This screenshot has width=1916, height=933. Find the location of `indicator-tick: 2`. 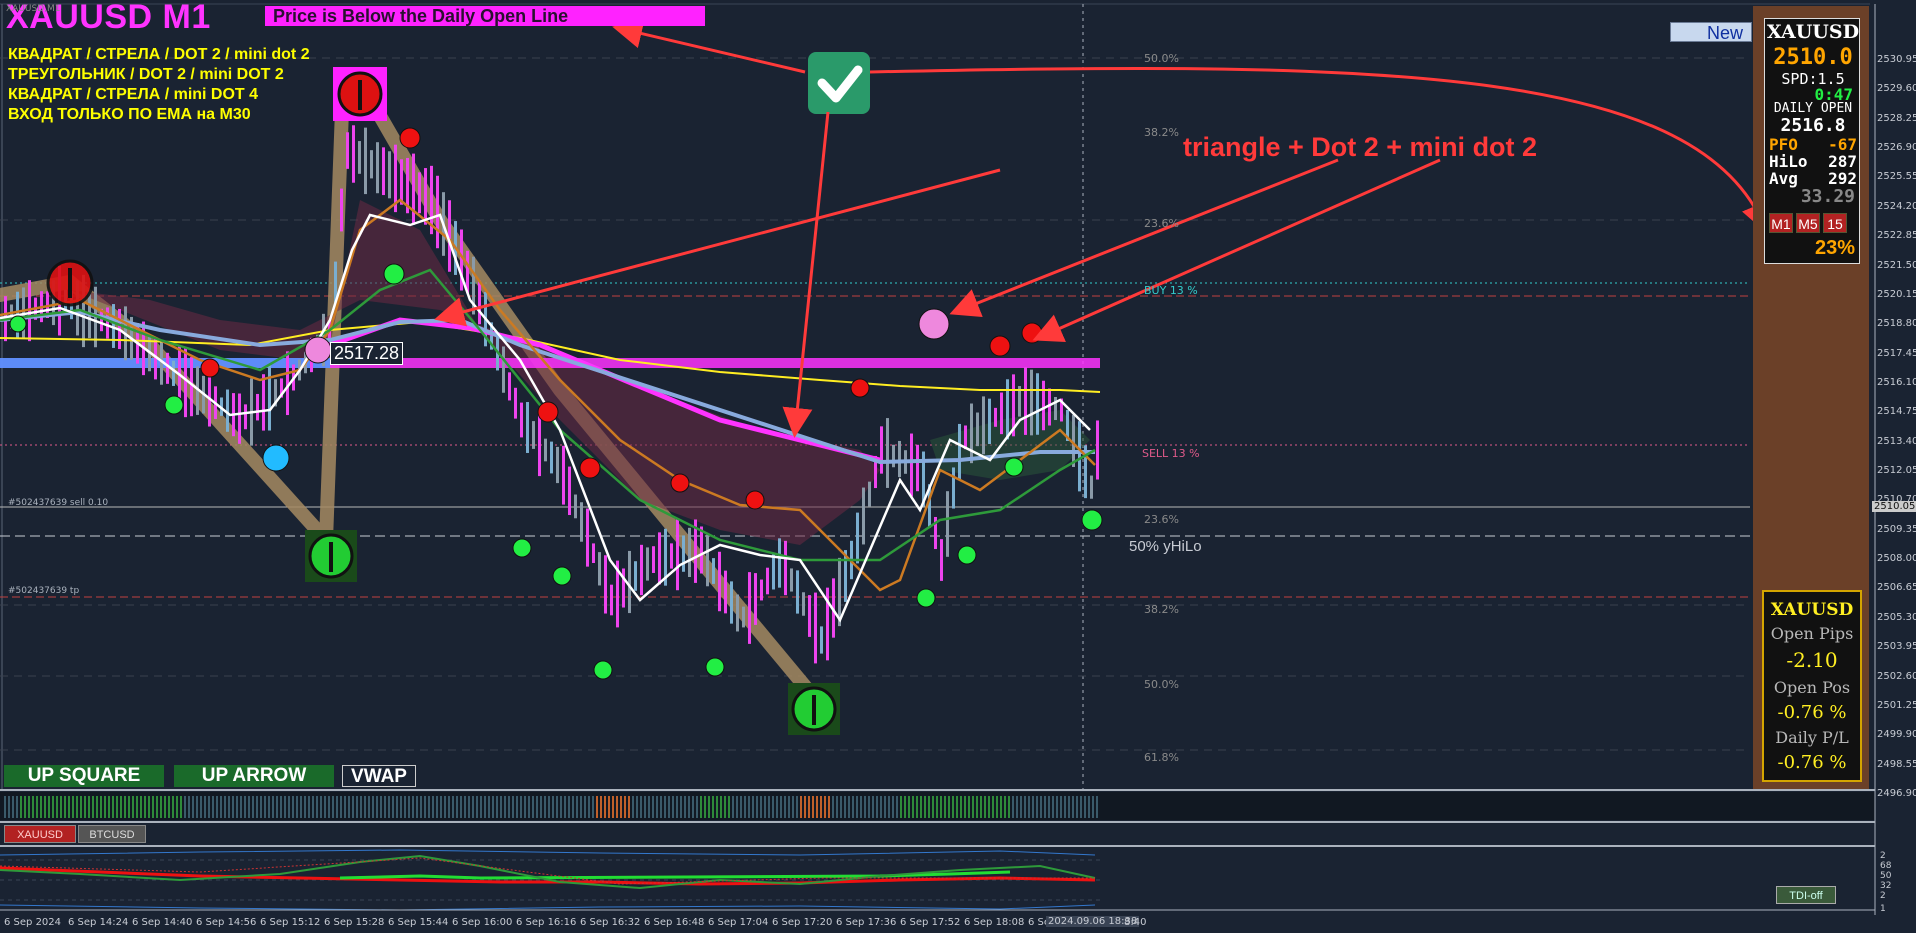

indicator-tick: 2 is located at coordinates (1883, 896).